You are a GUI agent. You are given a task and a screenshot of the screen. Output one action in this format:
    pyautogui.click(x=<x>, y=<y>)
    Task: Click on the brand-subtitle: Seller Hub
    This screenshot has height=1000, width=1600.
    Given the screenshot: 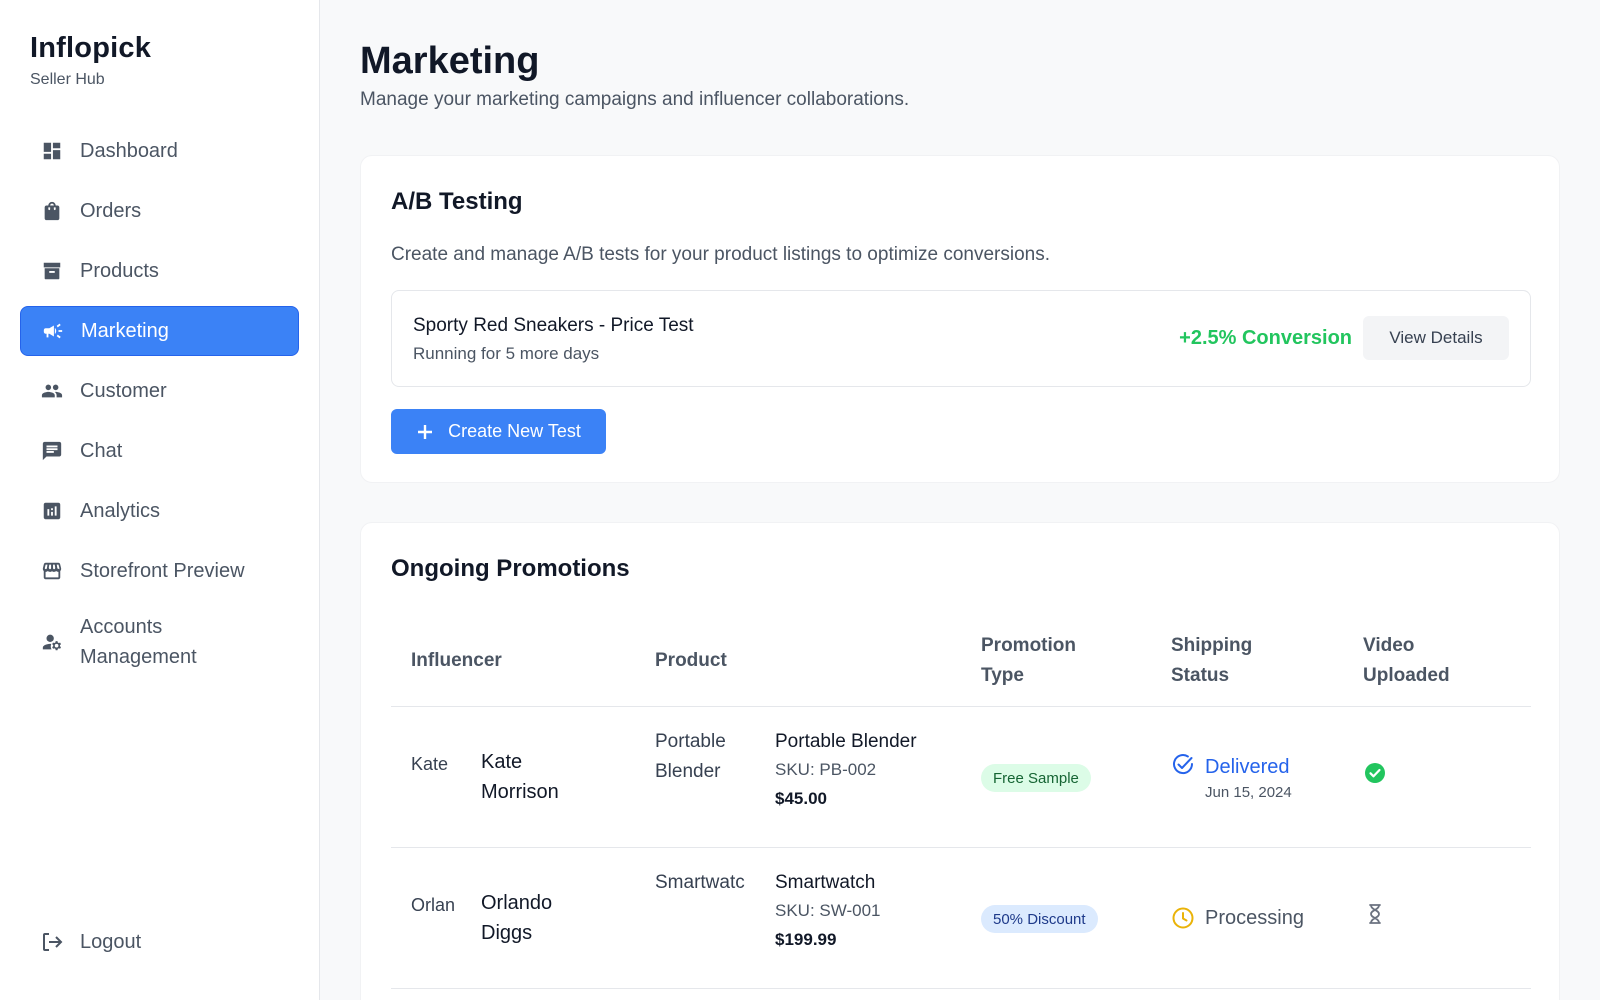 What is the action you would take?
    pyautogui.click(x=67, y=79)
    